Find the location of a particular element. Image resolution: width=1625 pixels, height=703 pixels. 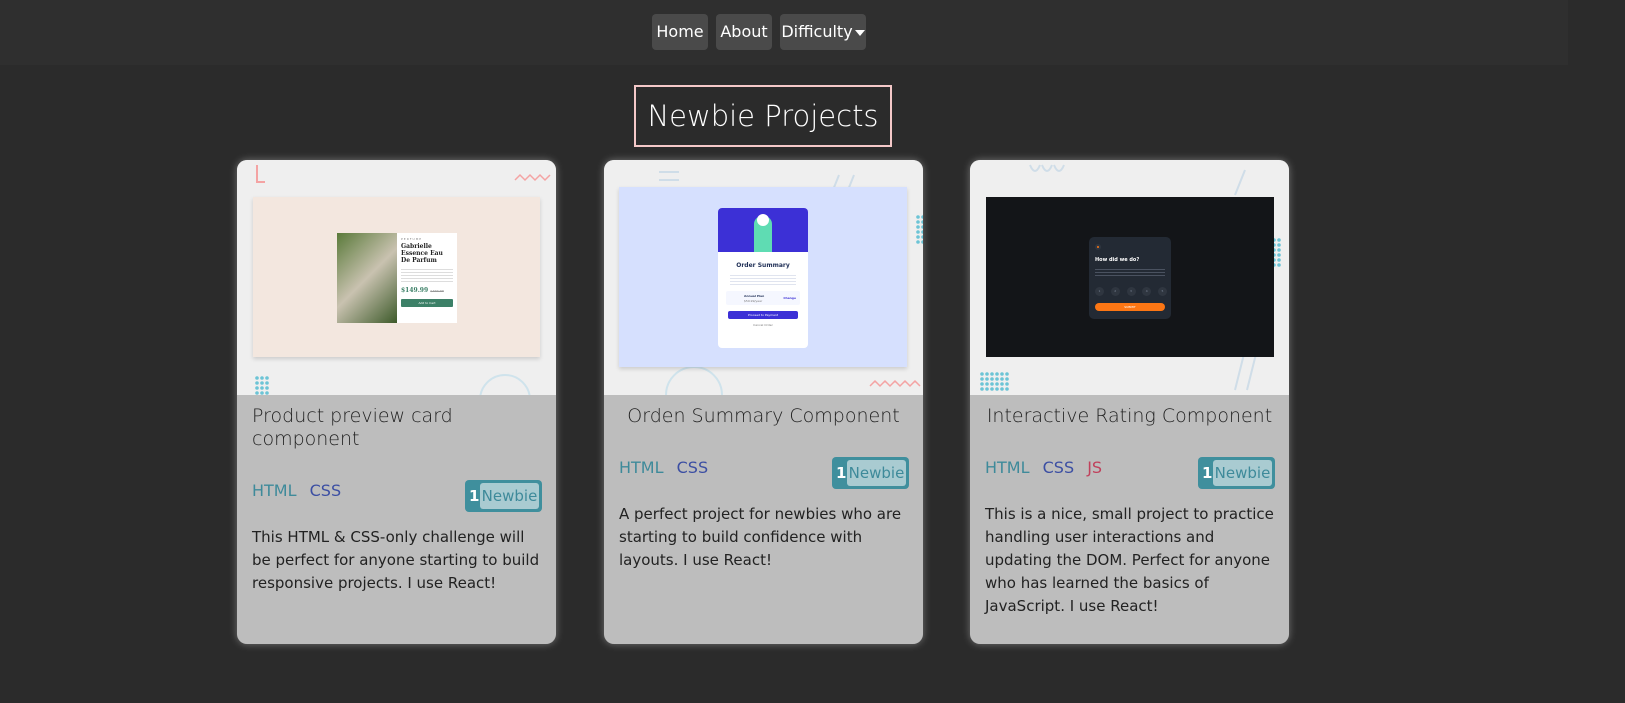

nav-difficulty-dropdown: Difficulty is located at coordinates (823, 32).